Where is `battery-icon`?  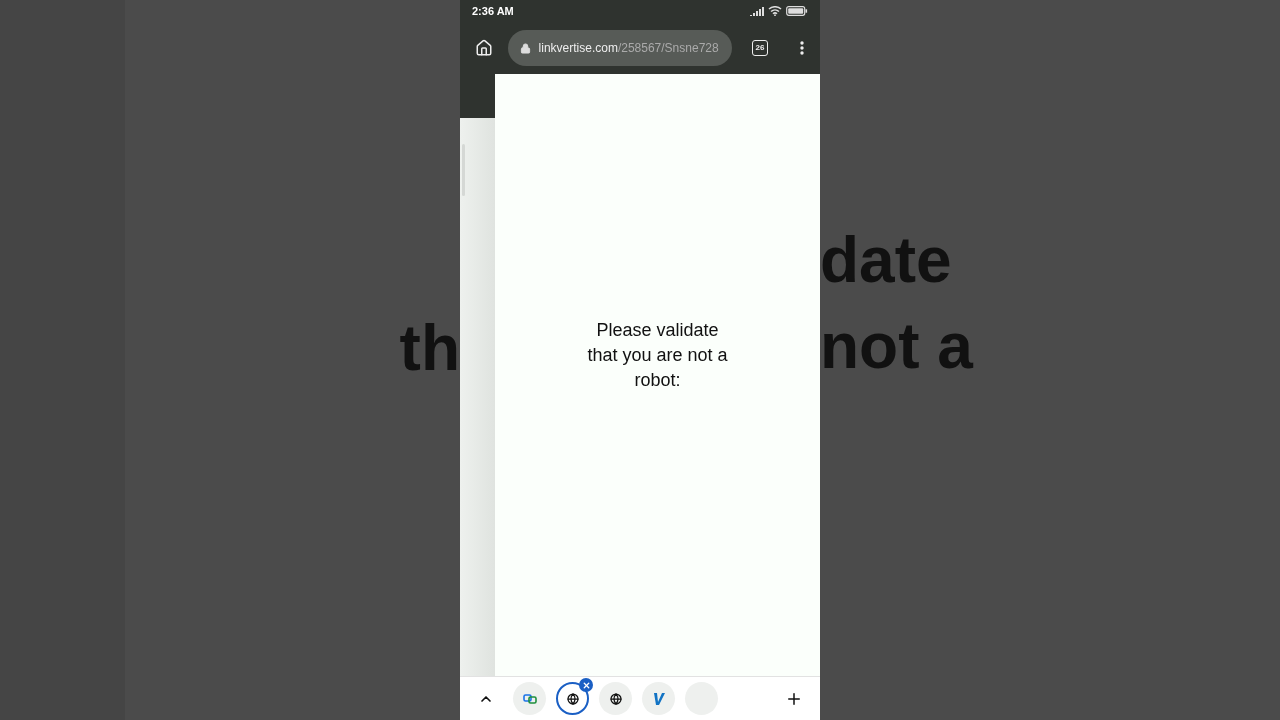
battery-icon is located at coordinates (797, 11).